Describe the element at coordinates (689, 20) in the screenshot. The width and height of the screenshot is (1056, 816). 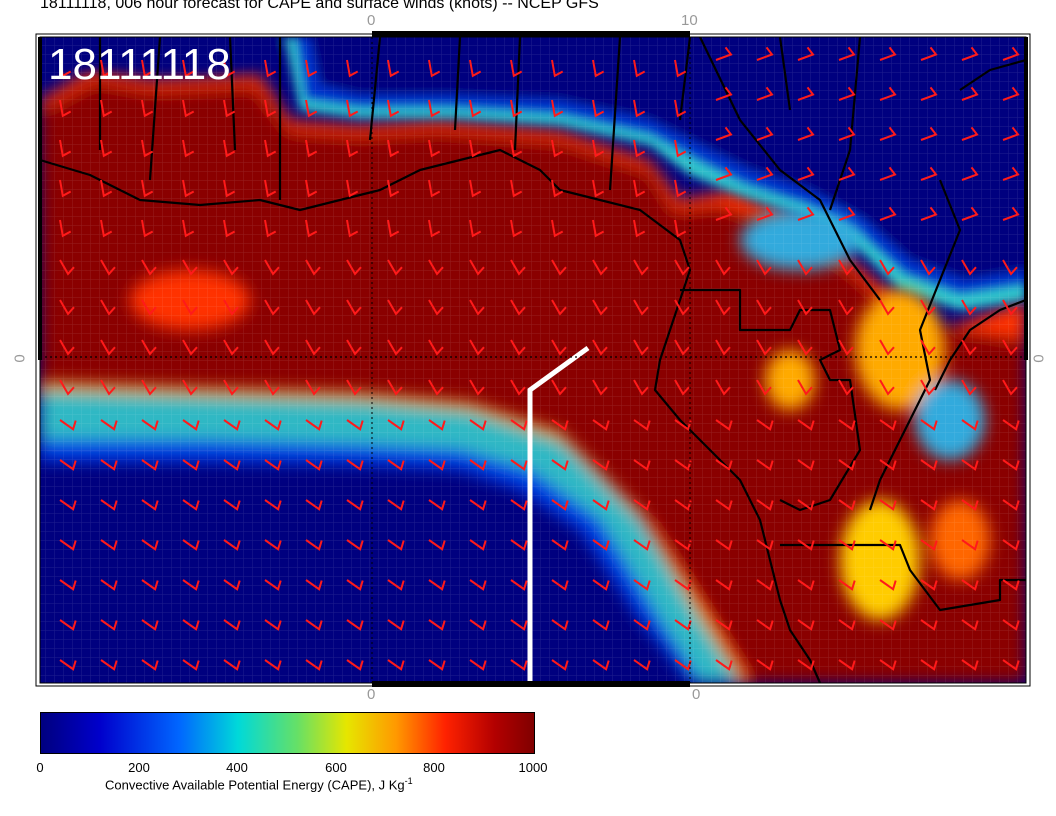
I see `top-right-axis-label: 10` at that location.